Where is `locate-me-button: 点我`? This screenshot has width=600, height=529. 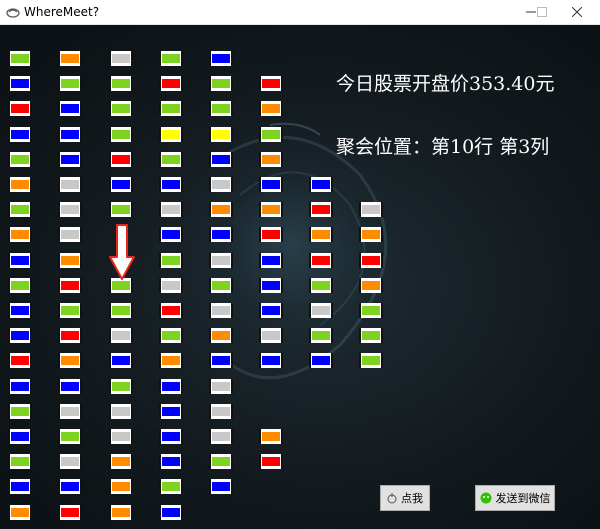 locate-me-button: 点我 is located at coordinates (405, 498).